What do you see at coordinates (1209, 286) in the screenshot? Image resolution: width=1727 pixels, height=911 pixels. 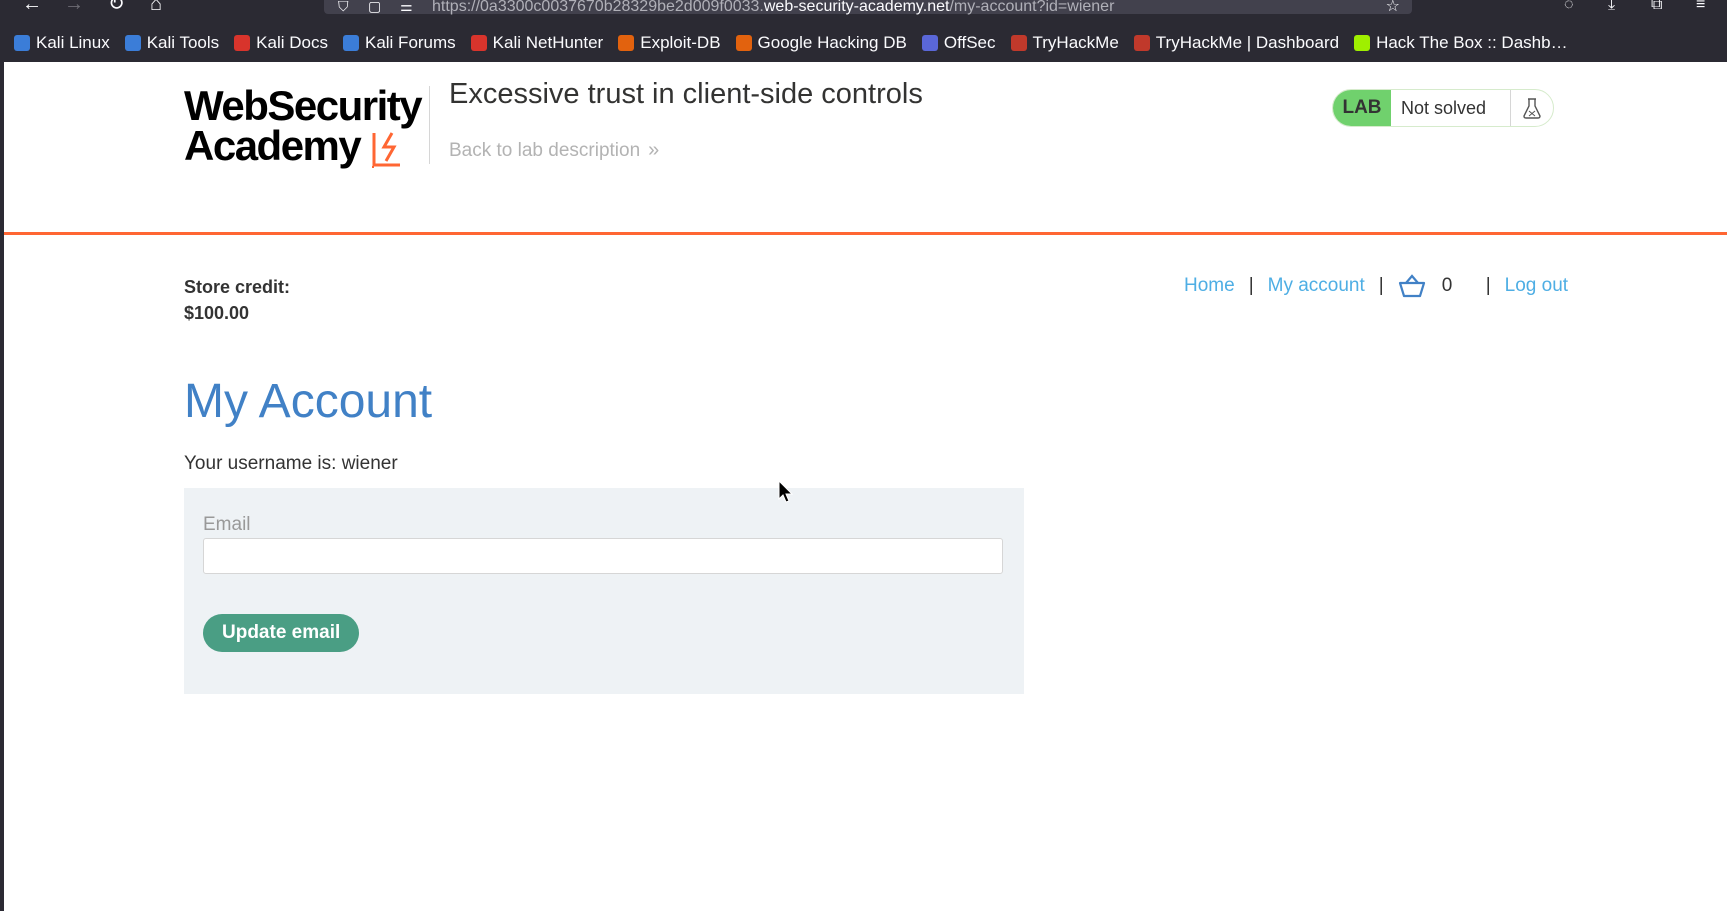 I see `nav-home-link: Home` at bounding box center [1209, 286].